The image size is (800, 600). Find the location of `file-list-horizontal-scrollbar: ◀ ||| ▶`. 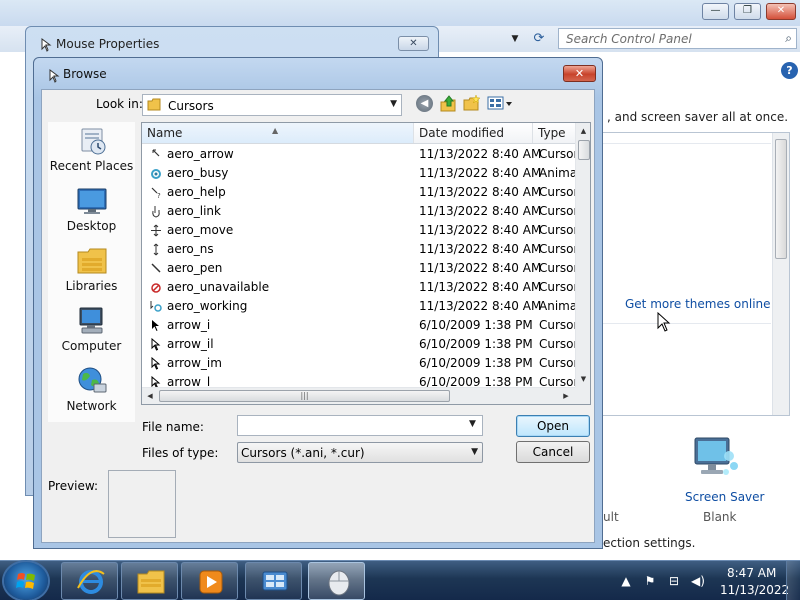

file-list-horizontal-scrollbar: ◀ ||| ▶ is located at coordinates (358, 395).